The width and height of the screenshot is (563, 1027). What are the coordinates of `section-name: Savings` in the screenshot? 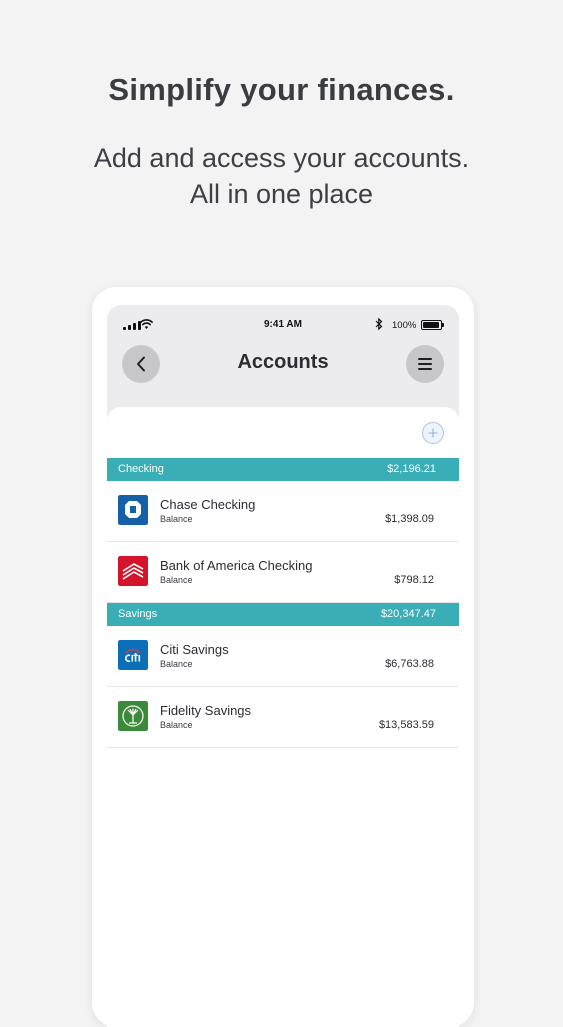 It's located at (138, 614).